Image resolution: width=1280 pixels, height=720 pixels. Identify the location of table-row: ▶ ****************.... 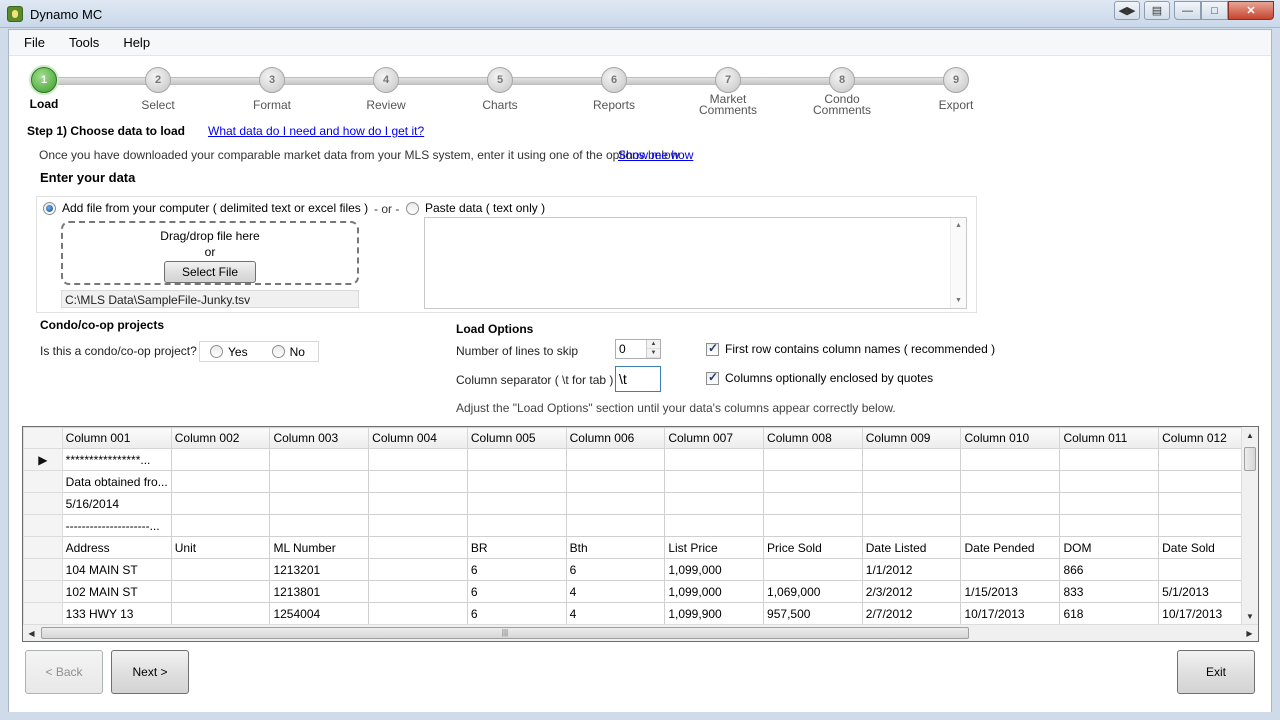
(640, 459).